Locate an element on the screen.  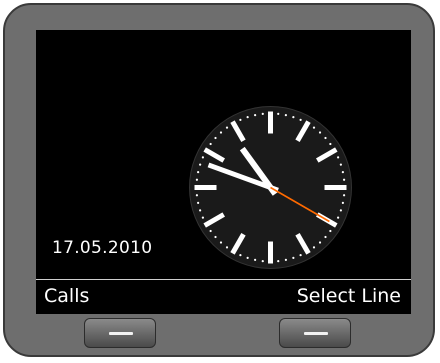
softkey-left-label: Calls is located at coordinates (66, 296).